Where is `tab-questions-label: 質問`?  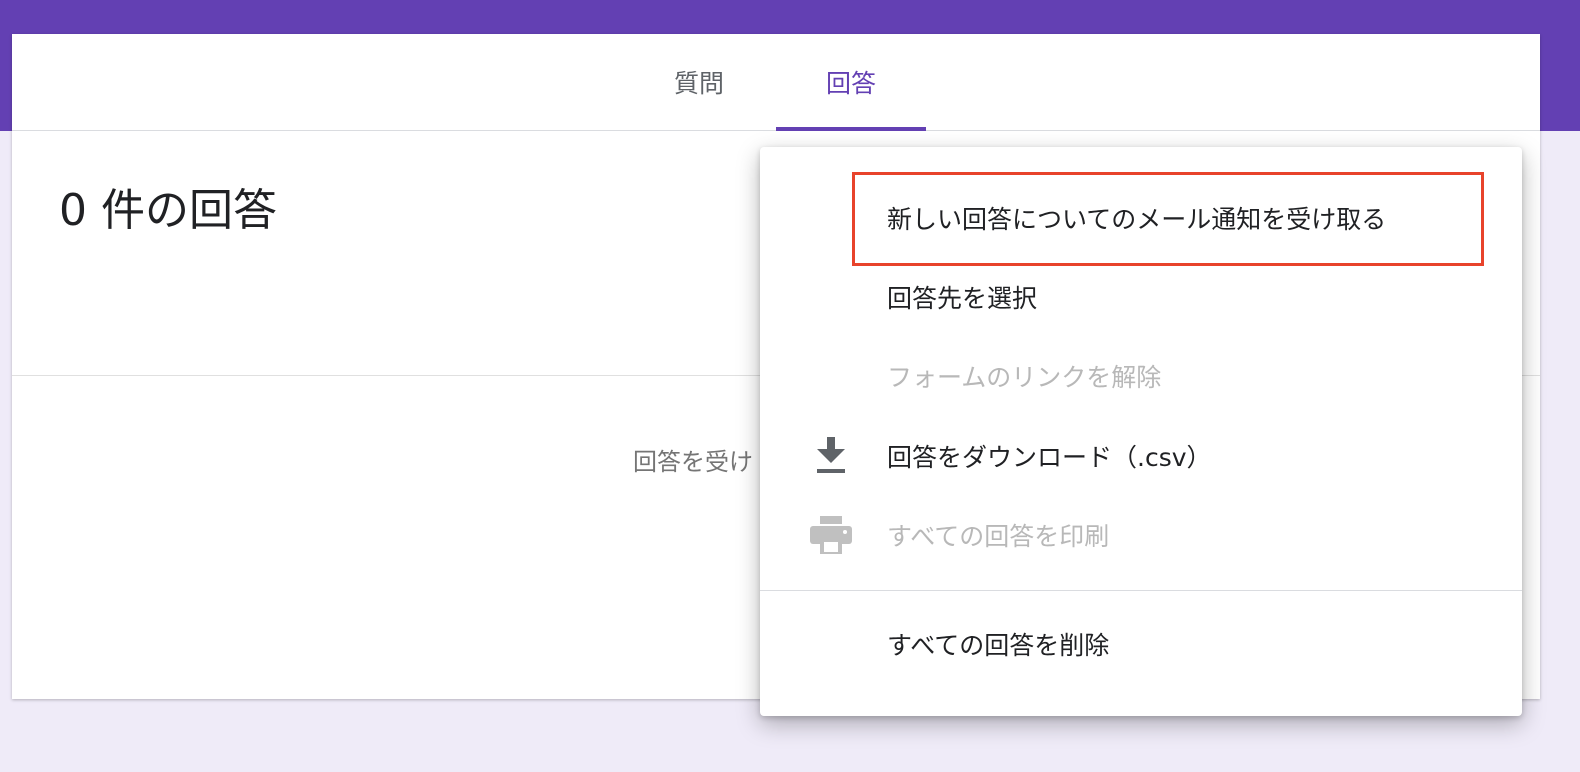
tab-questions-label: 質問 is located at coordinates (698, 83).